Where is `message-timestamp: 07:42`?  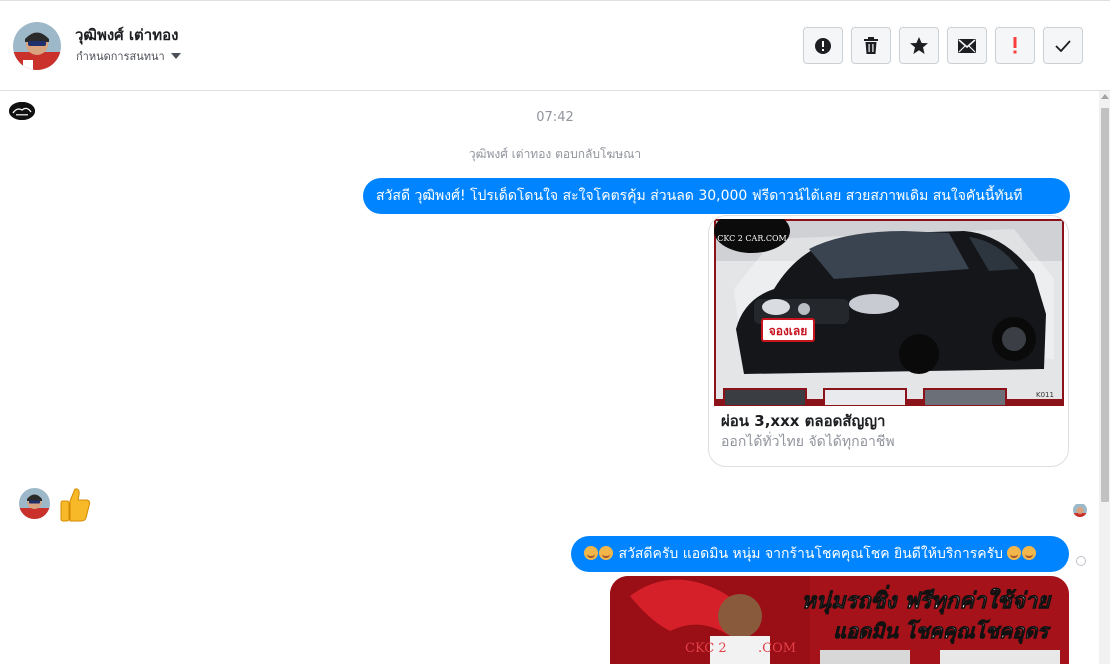
message-timestamp: 07:42 is located at coordinates (555, 117).